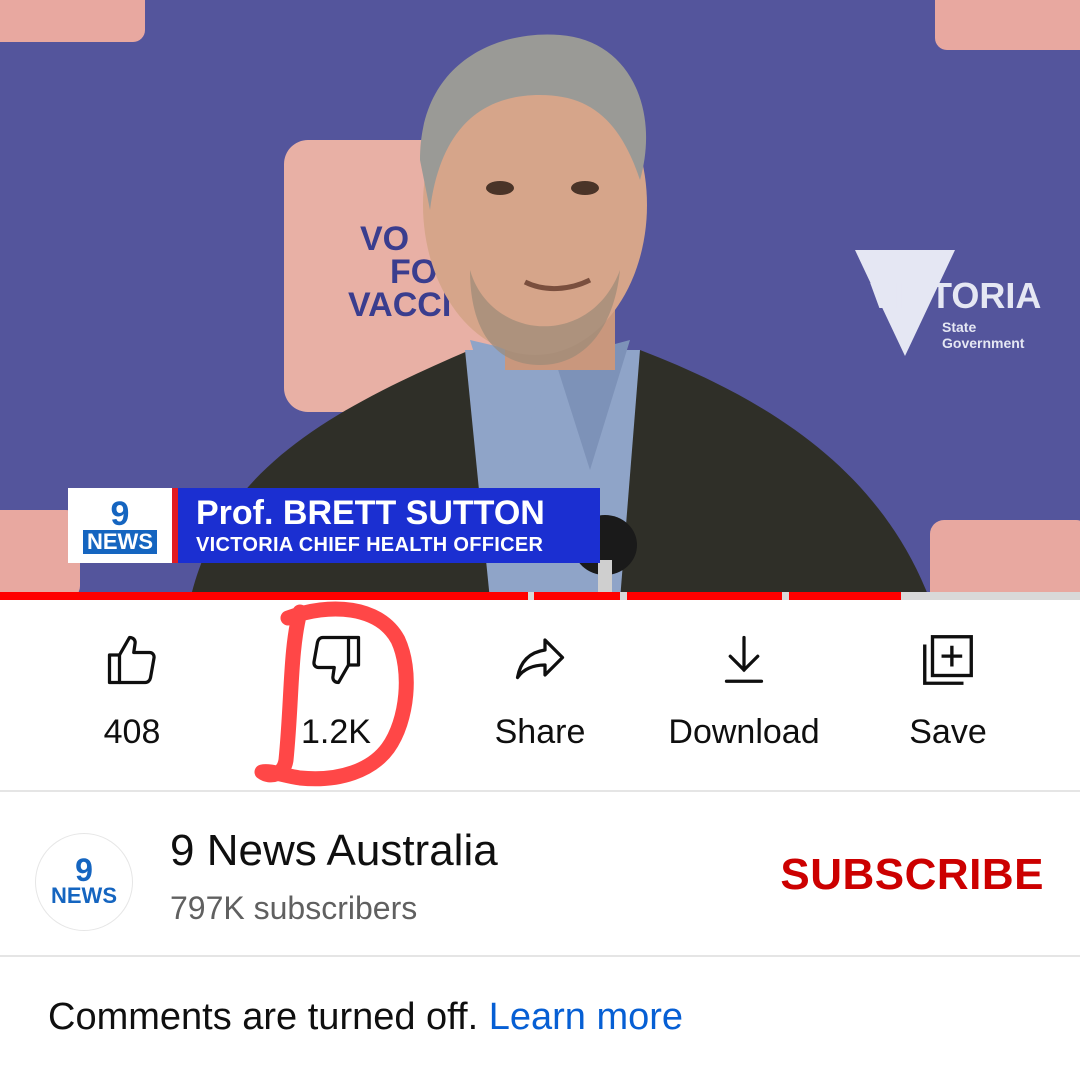  What do you see at coordinates (336, 695) in the screenshot?
I see `dislike-button: 1.2K` at bounding box center [336, 695].